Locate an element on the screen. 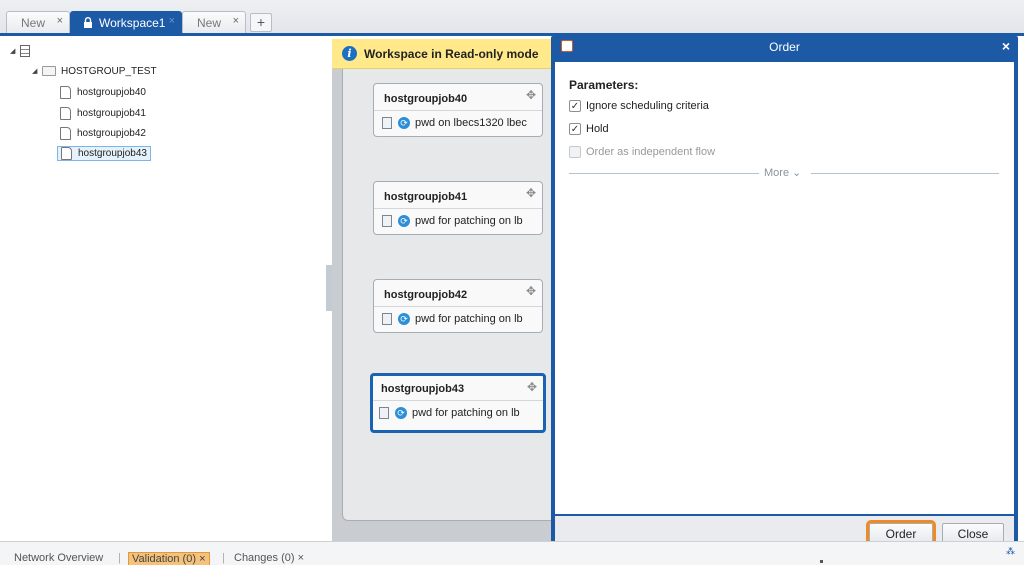 This screenshot has width=1024, height=565. more-toggle: More ⌄ is located at coordinates (782, 172).